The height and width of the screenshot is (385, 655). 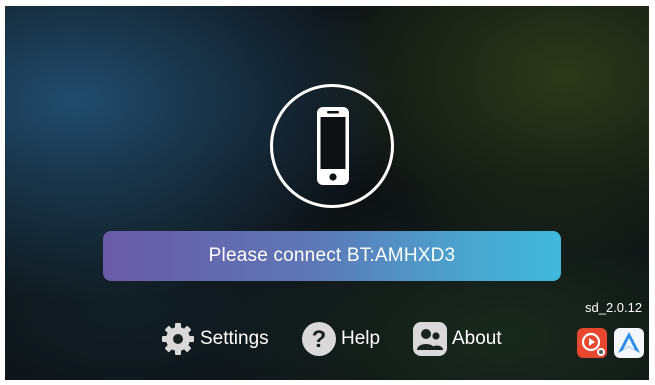 I want to click on people-icon, so click(x=430, y=339).